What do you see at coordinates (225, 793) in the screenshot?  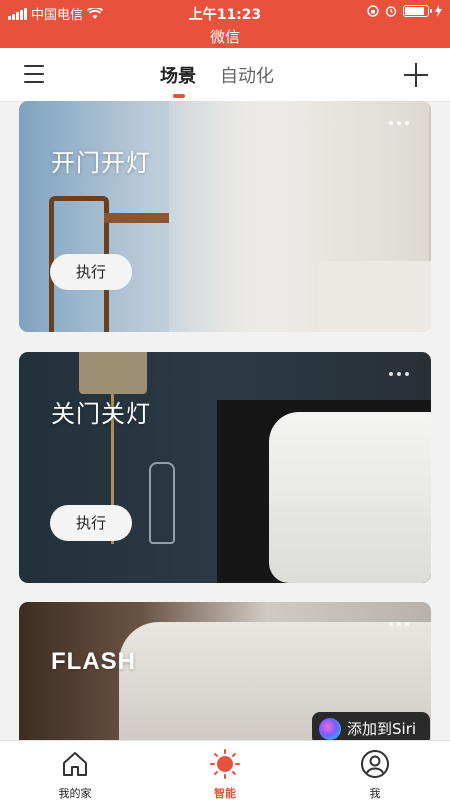 I see `tab-label: 智能` at bounding box center [225, 793].